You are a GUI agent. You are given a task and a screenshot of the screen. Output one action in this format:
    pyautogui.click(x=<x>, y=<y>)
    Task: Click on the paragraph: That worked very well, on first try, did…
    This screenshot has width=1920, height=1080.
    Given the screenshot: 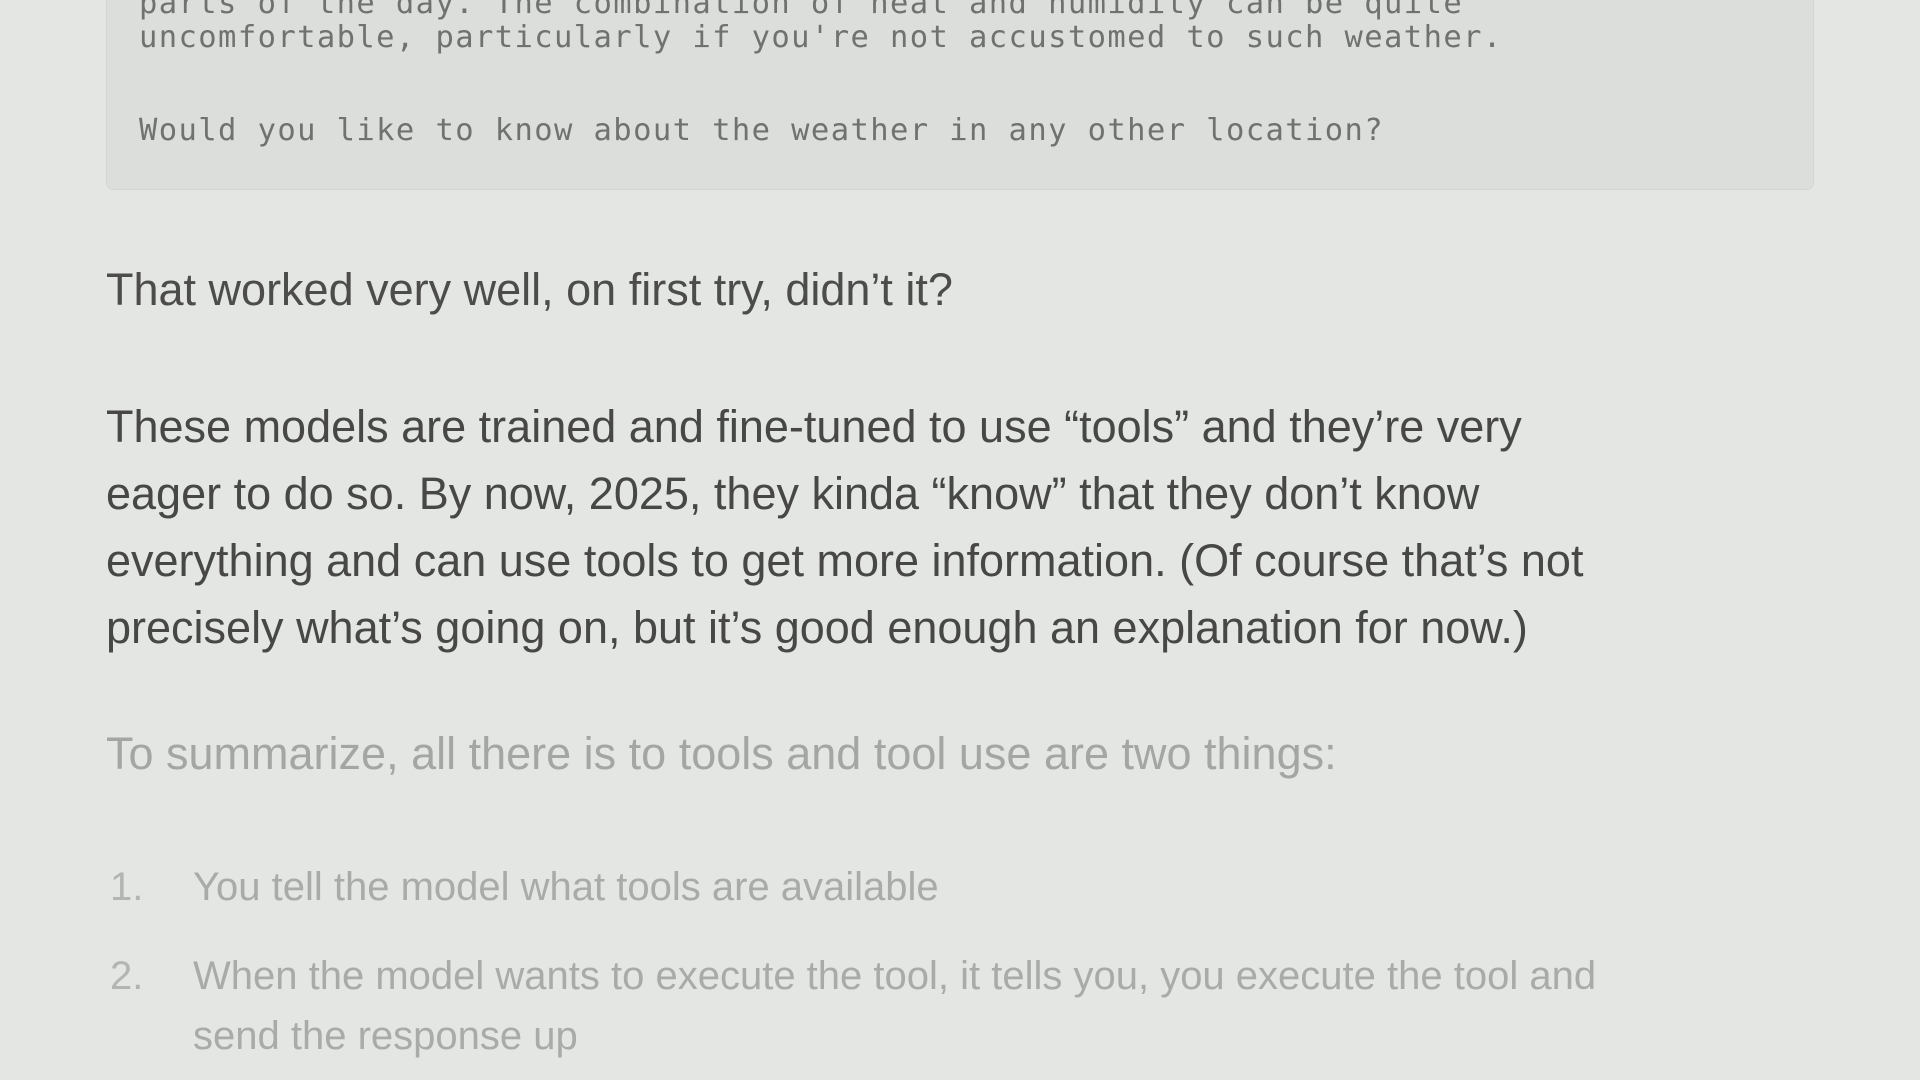 What is the action you would take?
    pyautogui.click(x=529, y=289)
    